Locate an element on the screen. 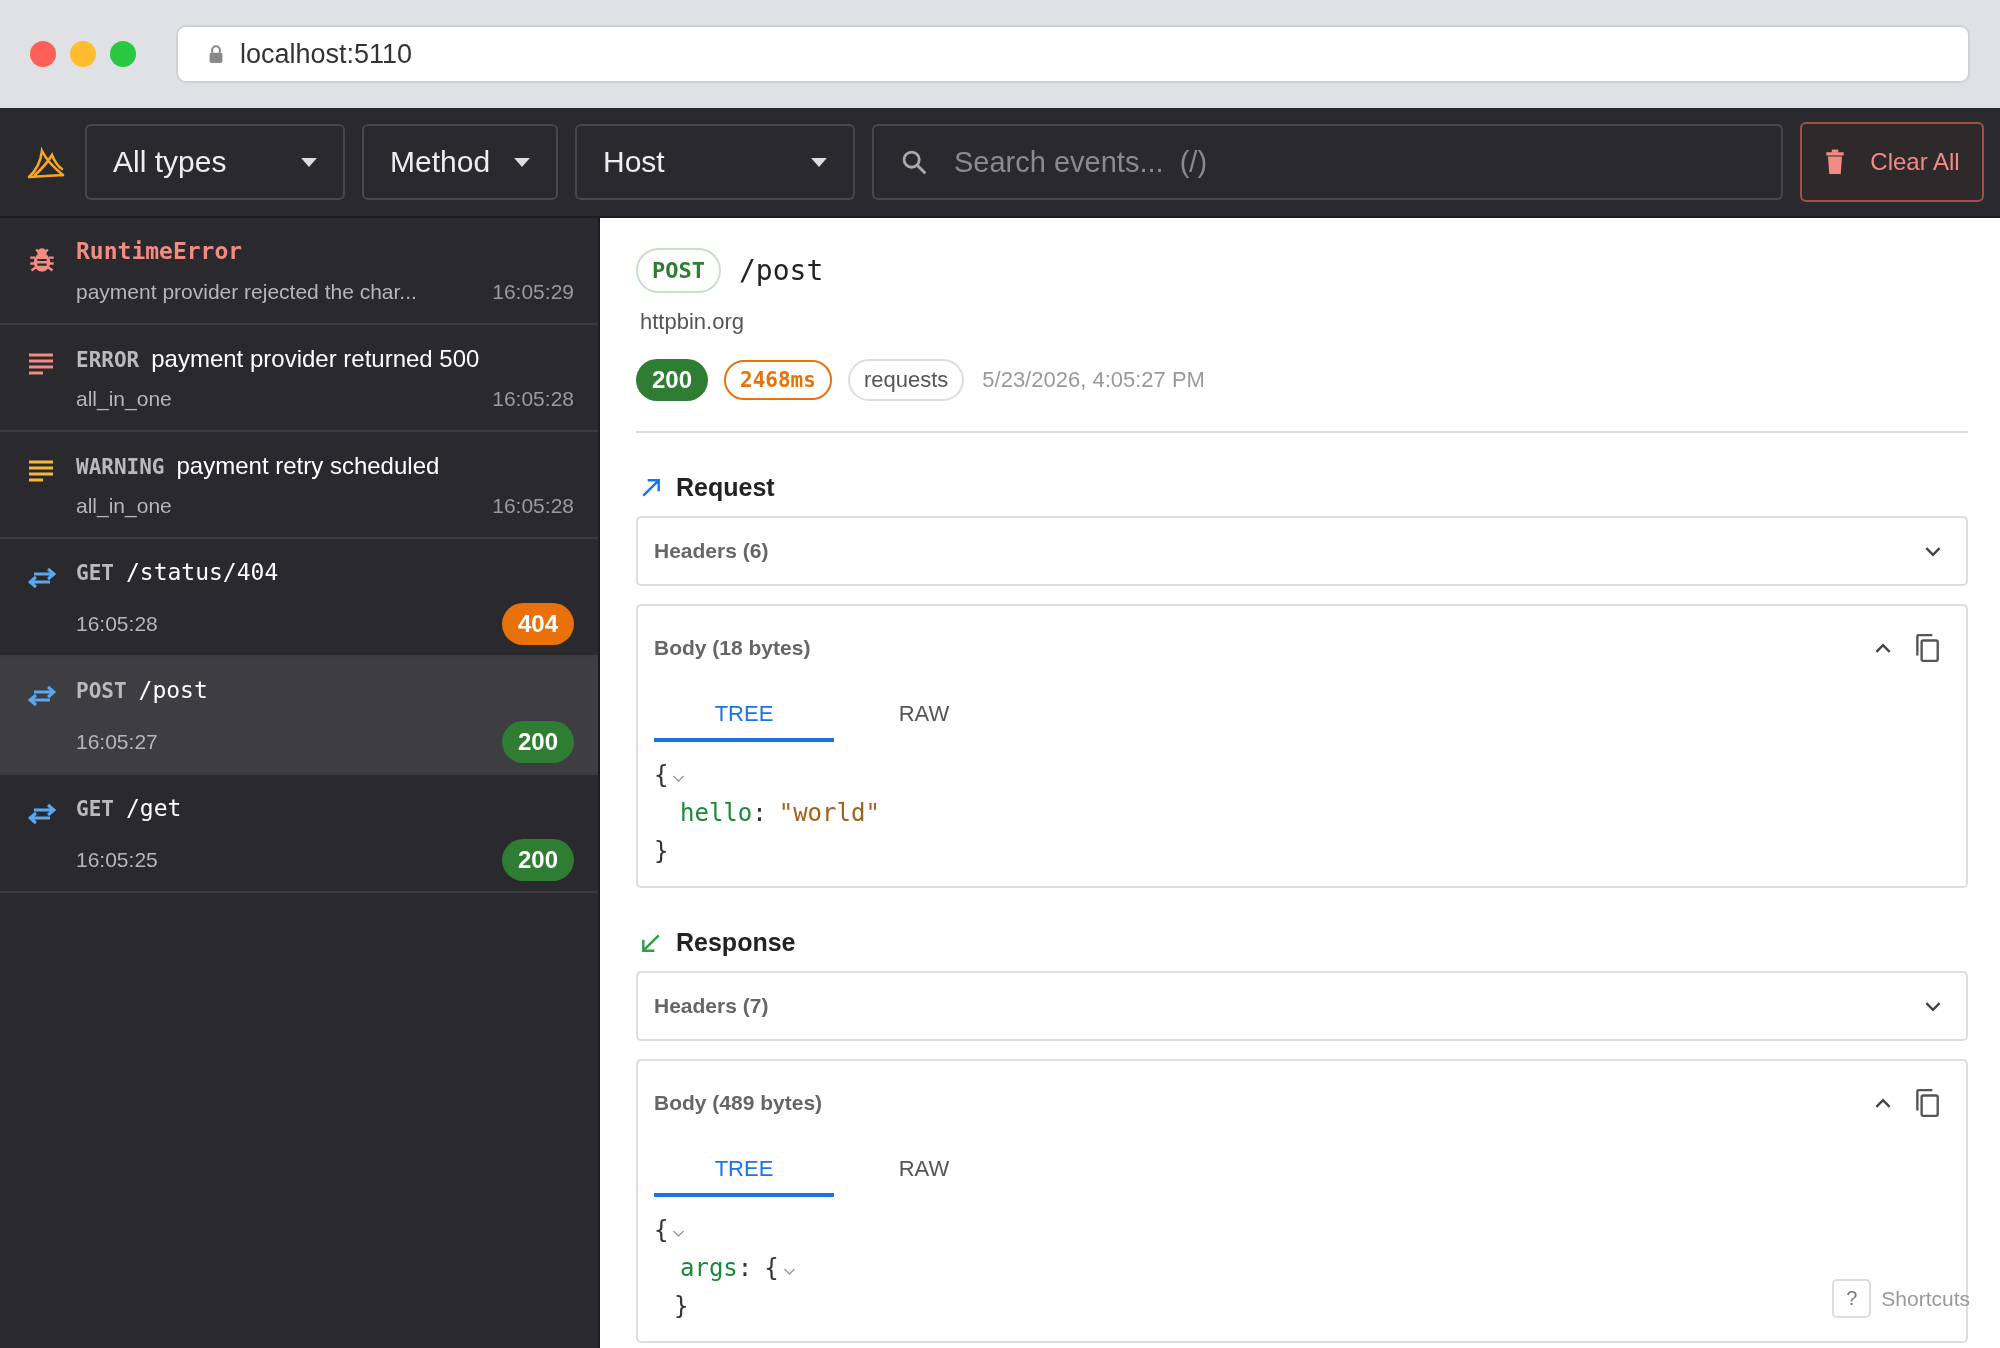 This screenshot has width=2000, height=1348. json-key: hello is located at coordinates (716, 813).